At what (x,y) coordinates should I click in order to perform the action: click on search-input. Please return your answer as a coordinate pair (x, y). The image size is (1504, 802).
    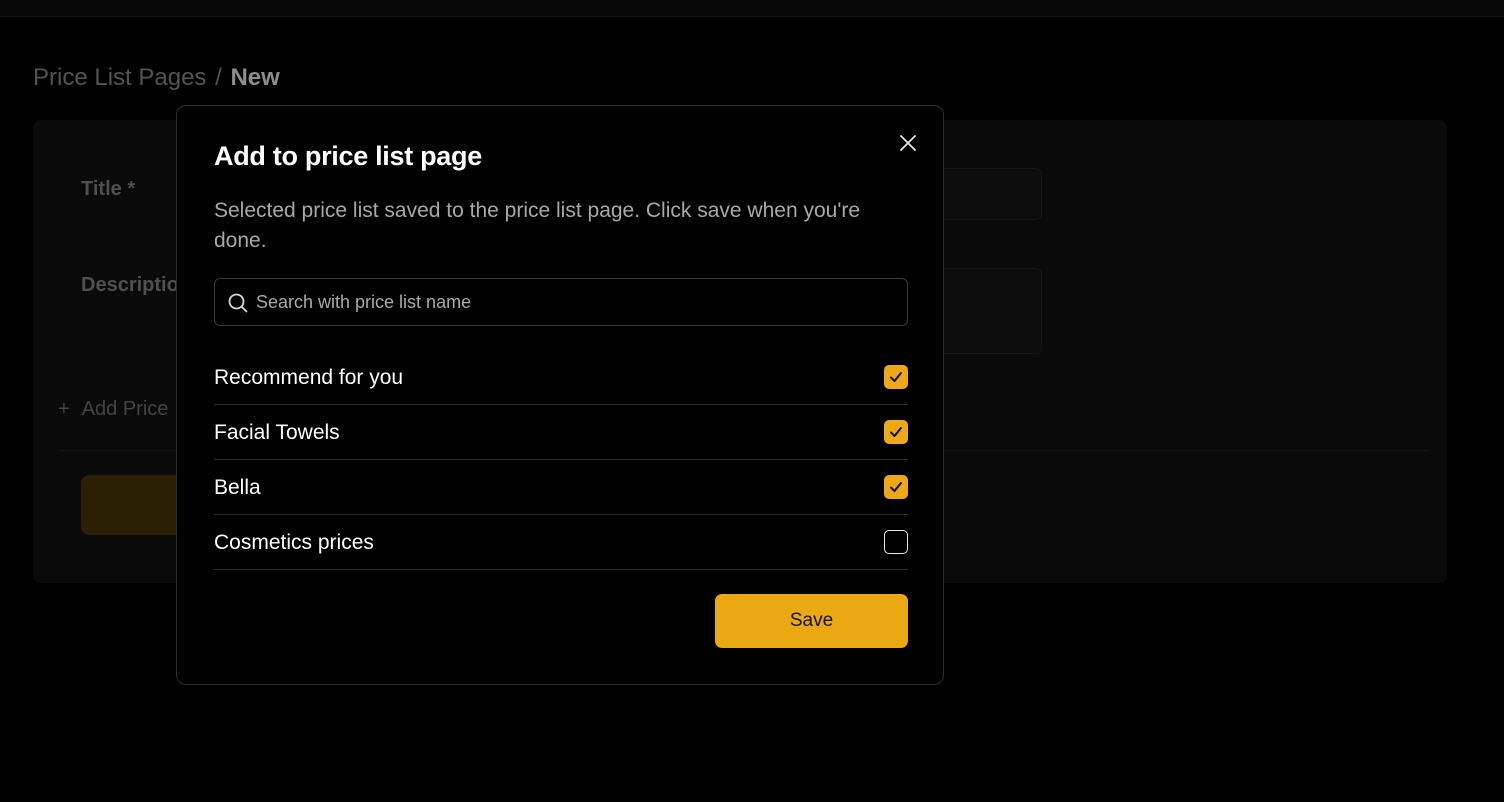
    Looking at the image, I should click on (576, 302).